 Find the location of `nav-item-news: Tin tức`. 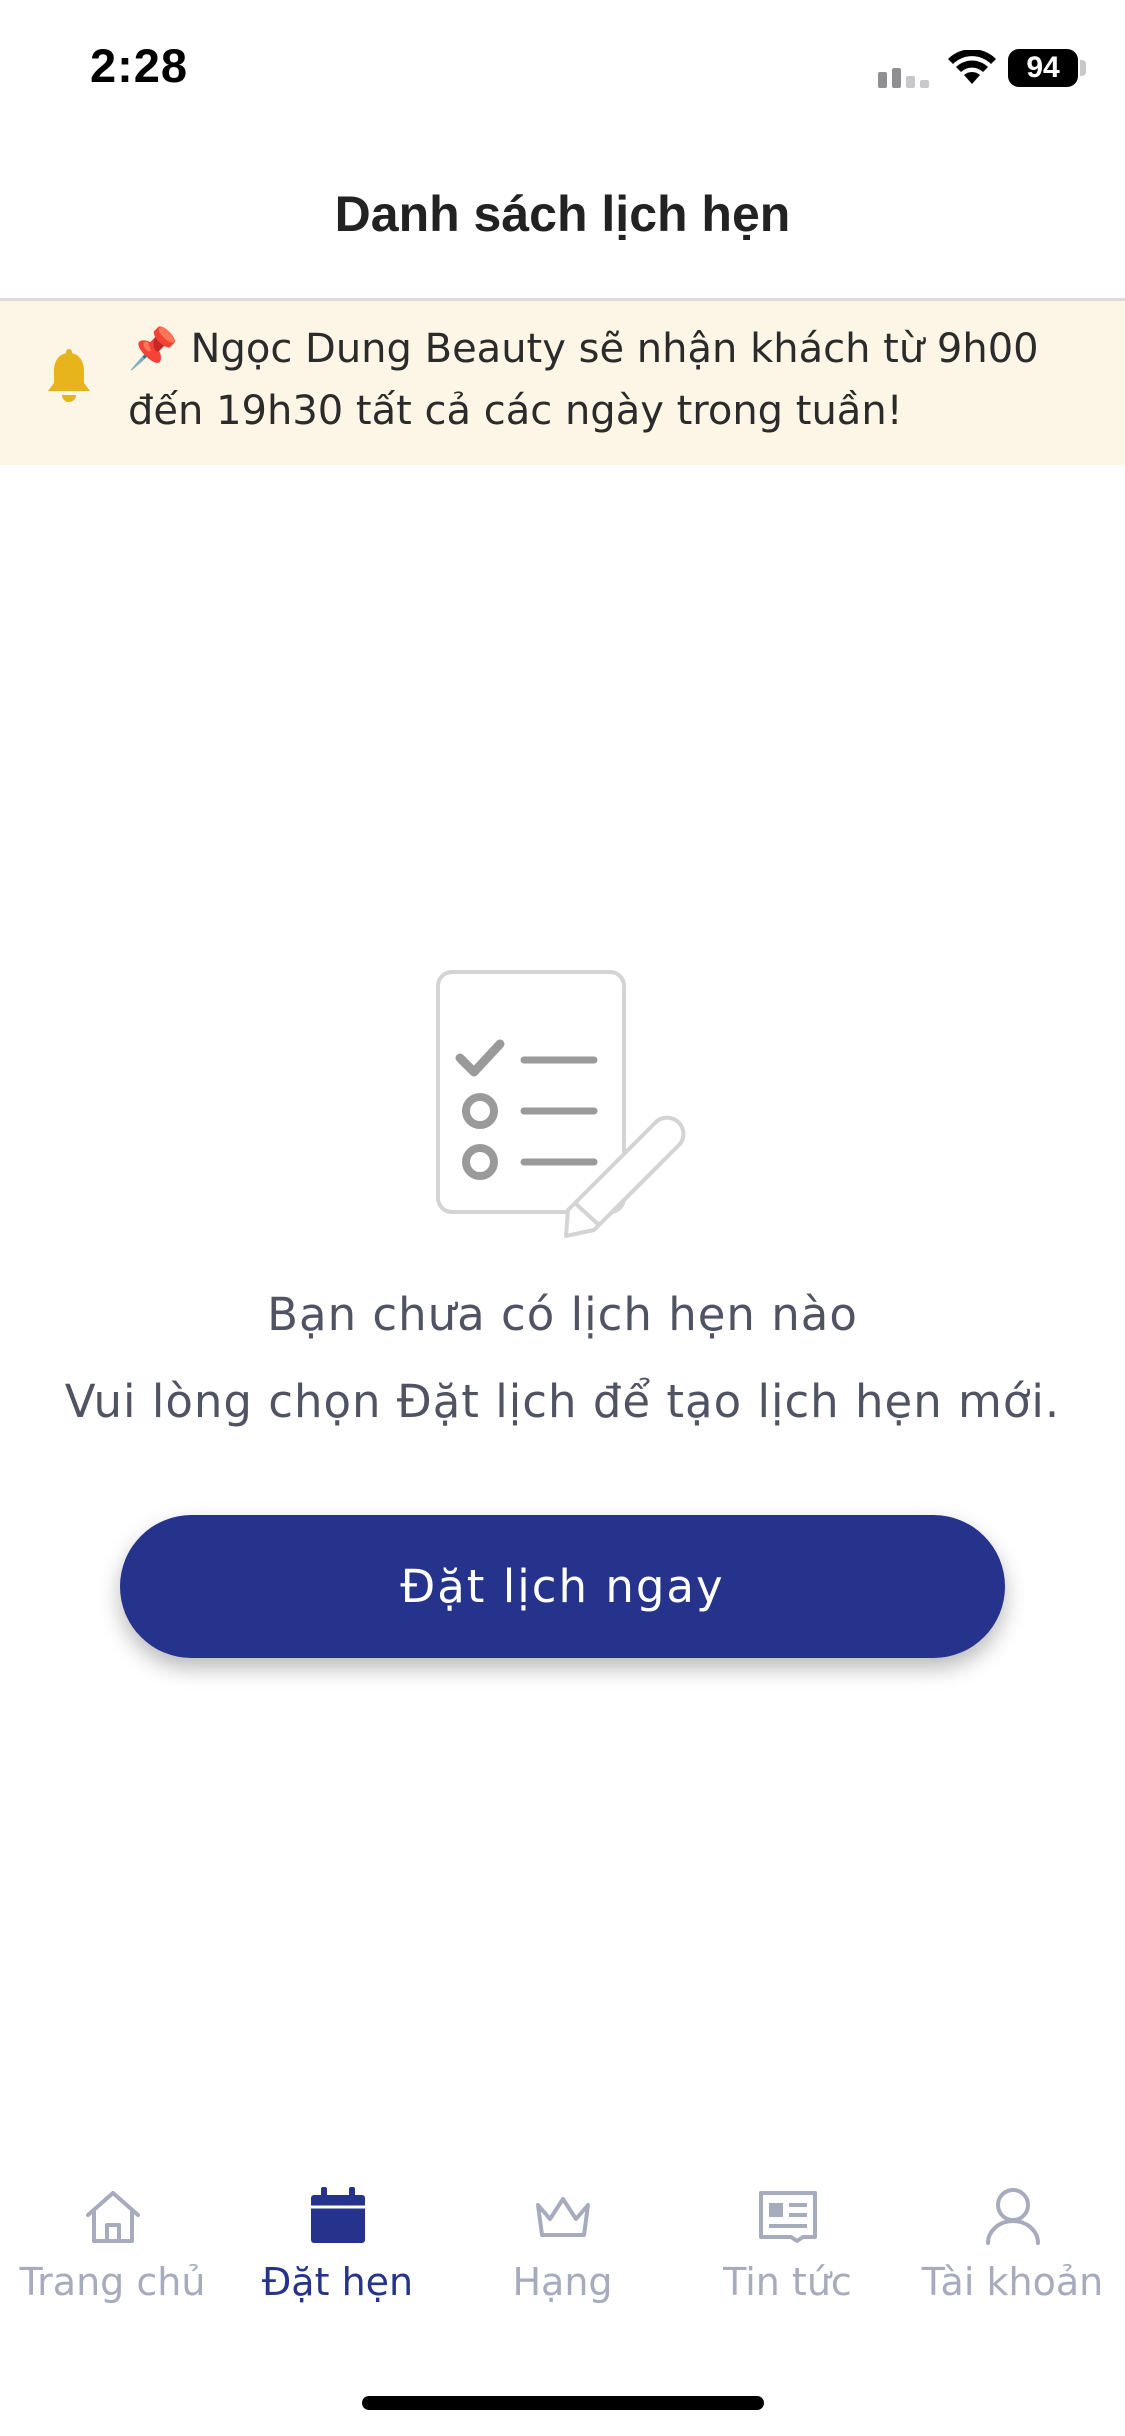

nav-item-news: Tin tức is located at coordinates (787, 2245).